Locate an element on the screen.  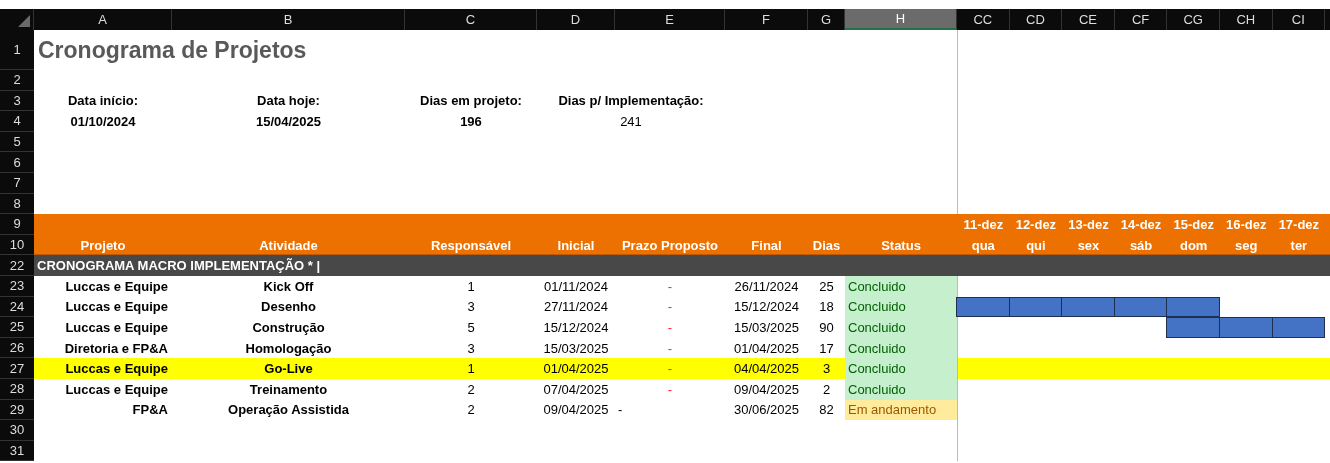
select-all-icon is located at coordinates (24, 21).